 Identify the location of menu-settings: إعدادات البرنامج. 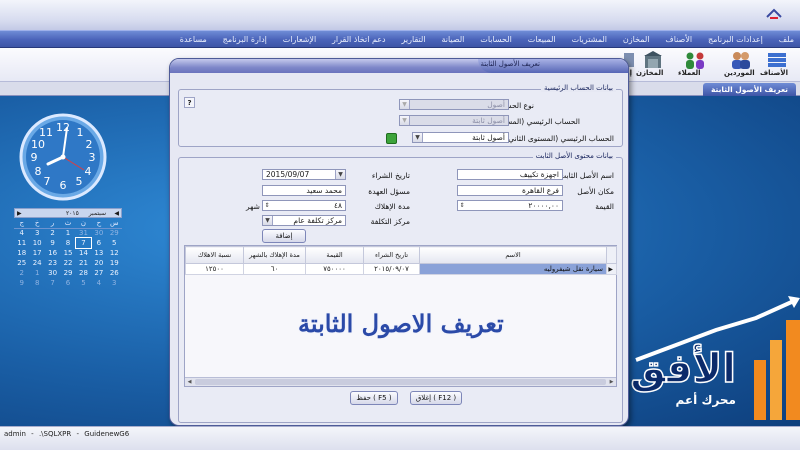
(735, 39).